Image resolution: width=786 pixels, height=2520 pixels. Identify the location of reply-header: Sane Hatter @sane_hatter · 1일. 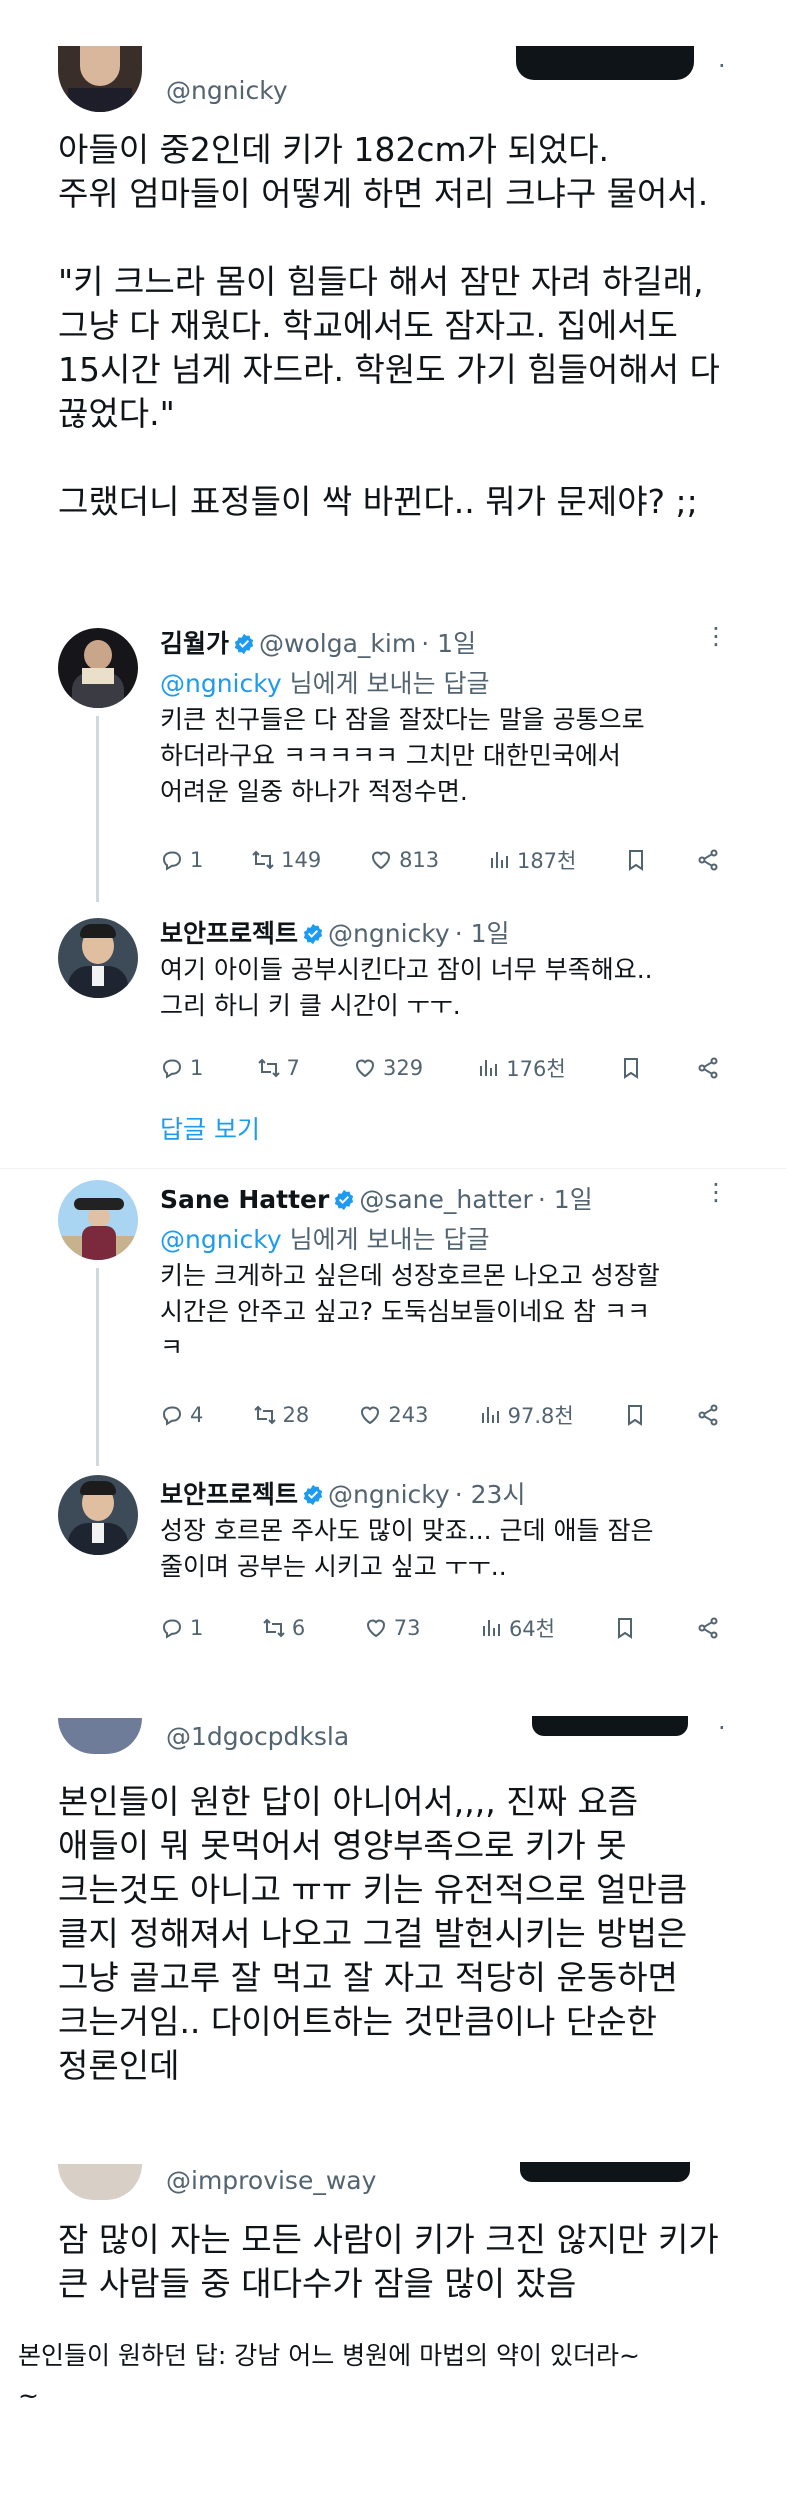
(376, 1198).